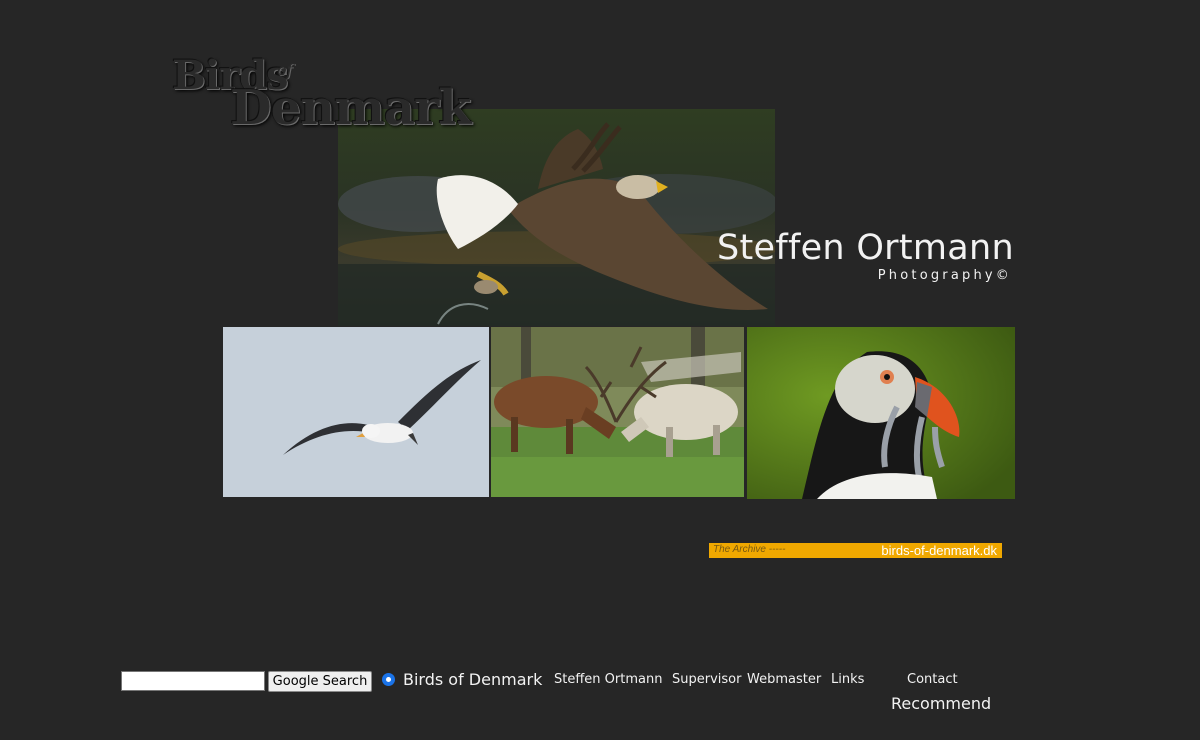 The height and width of the screenshot is (740, 1200). What do you see at coordinates (847, 679) in the screenshot?
I see `nav-links: Links` at bounding box center [847, 679].